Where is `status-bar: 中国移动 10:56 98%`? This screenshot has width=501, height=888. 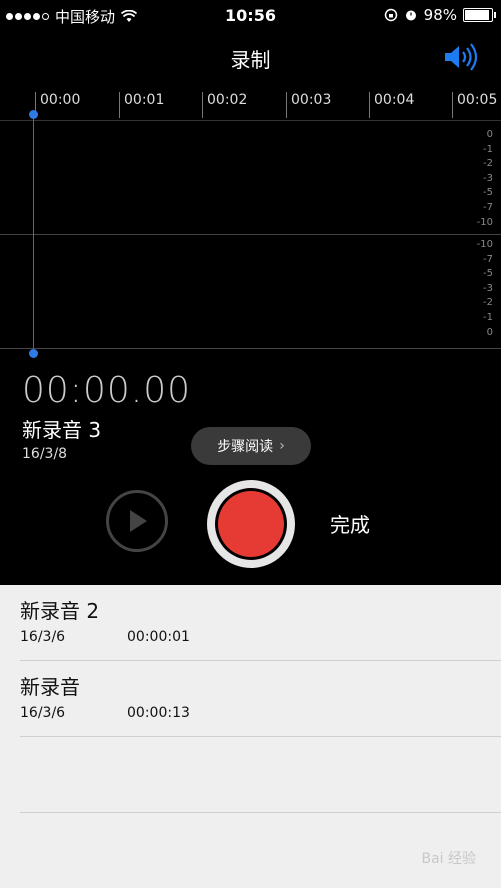 status-bar: 中国移动 10:56 98% is located at coordinates (250, 15).